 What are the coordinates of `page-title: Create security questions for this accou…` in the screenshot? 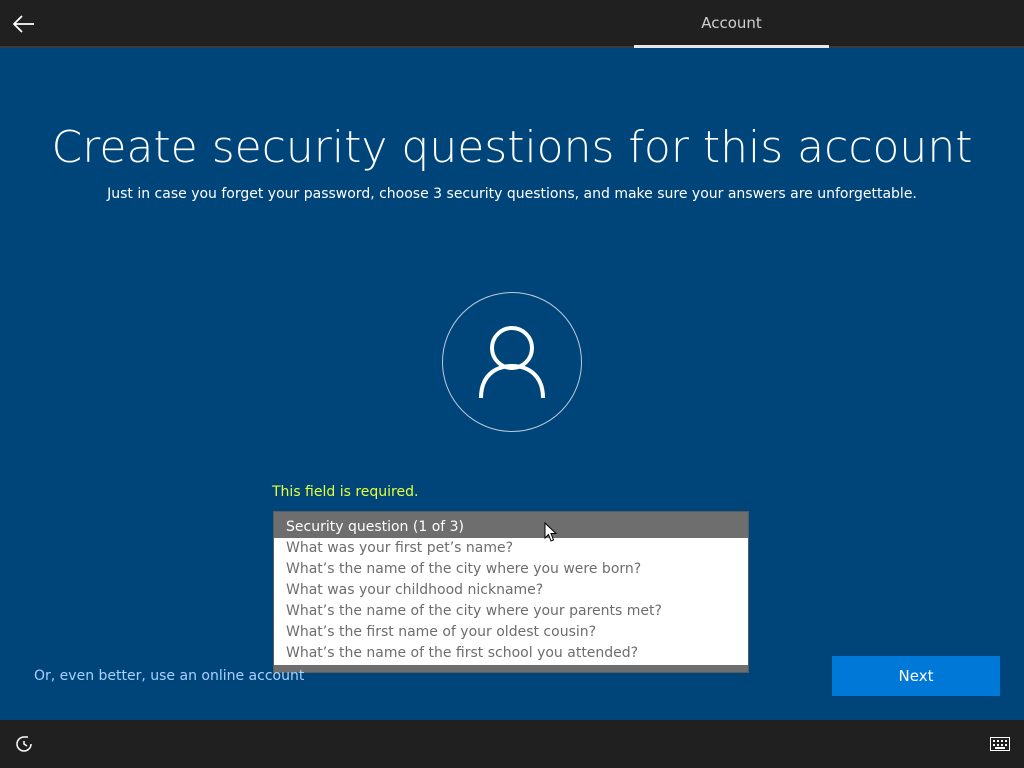 It's located at (512, 147).